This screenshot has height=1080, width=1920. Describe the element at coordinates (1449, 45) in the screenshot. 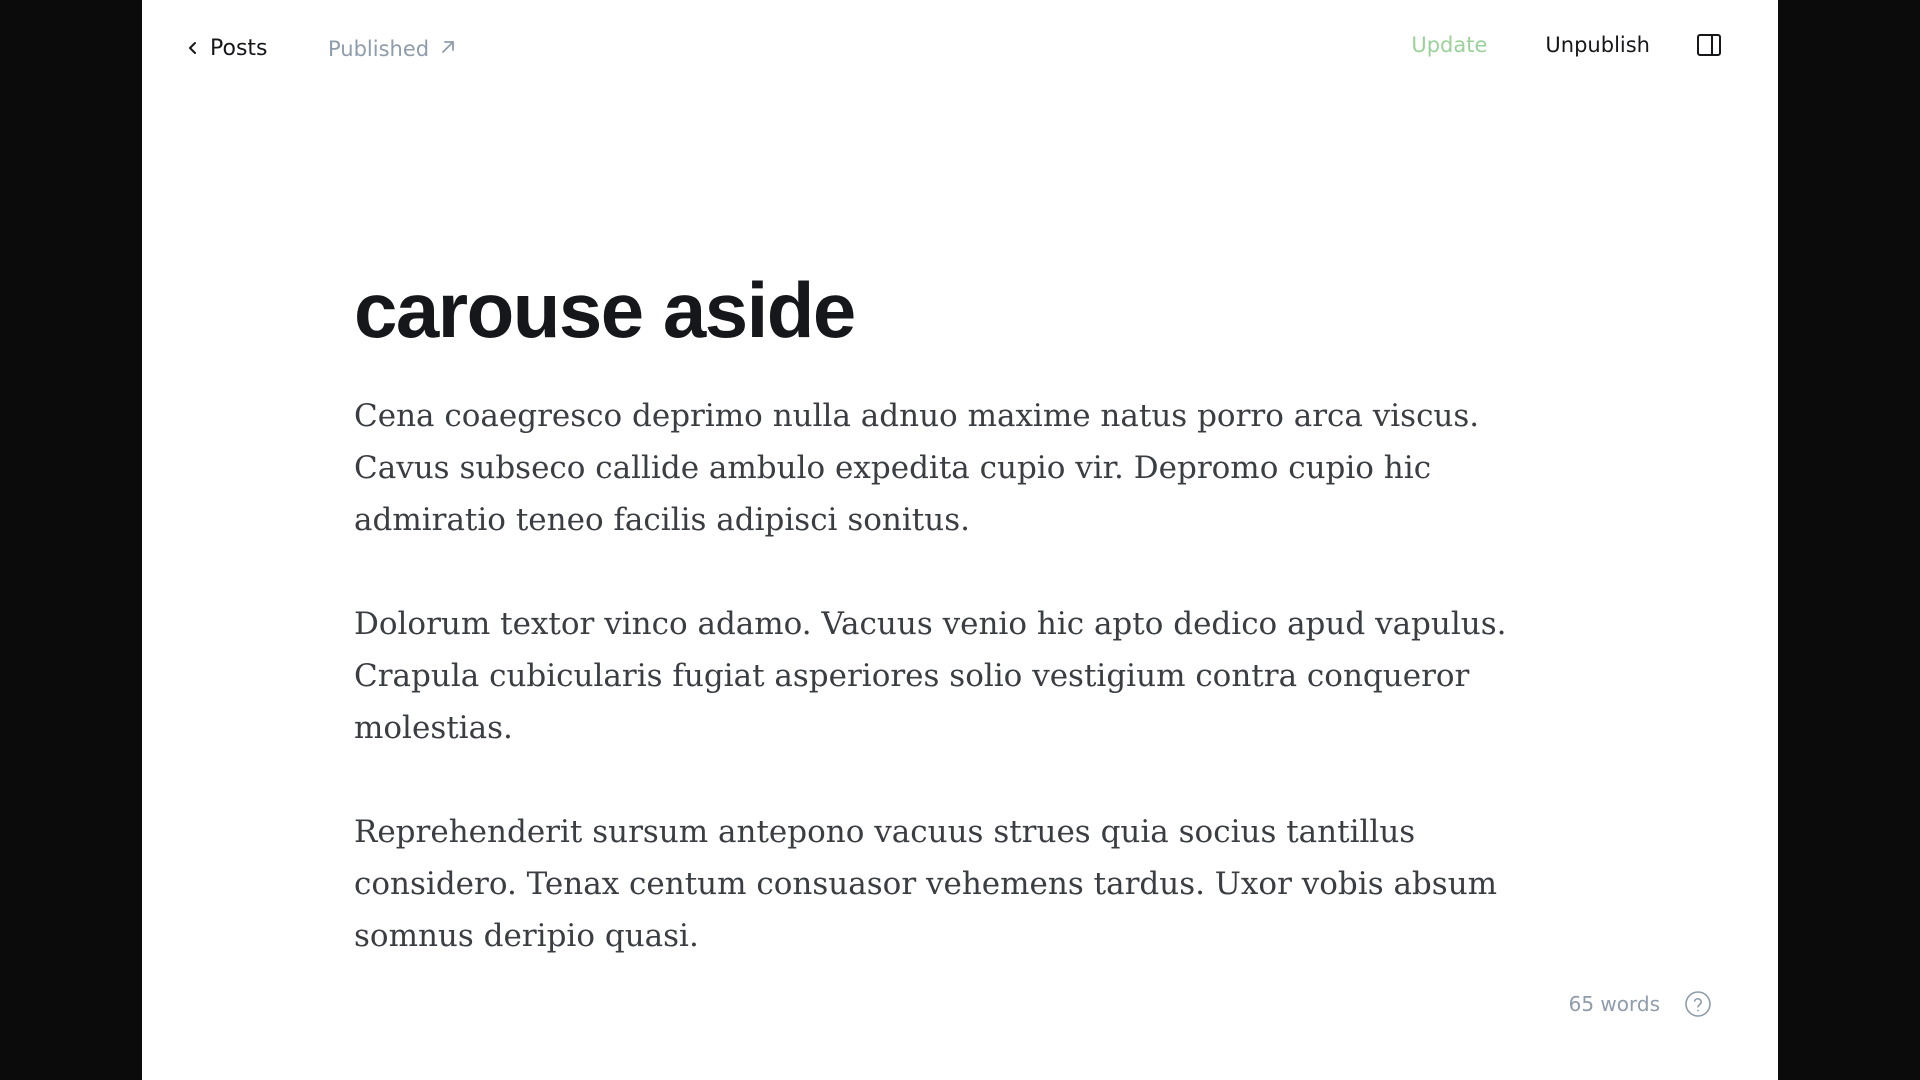

I see `update-button: Update` at that location.